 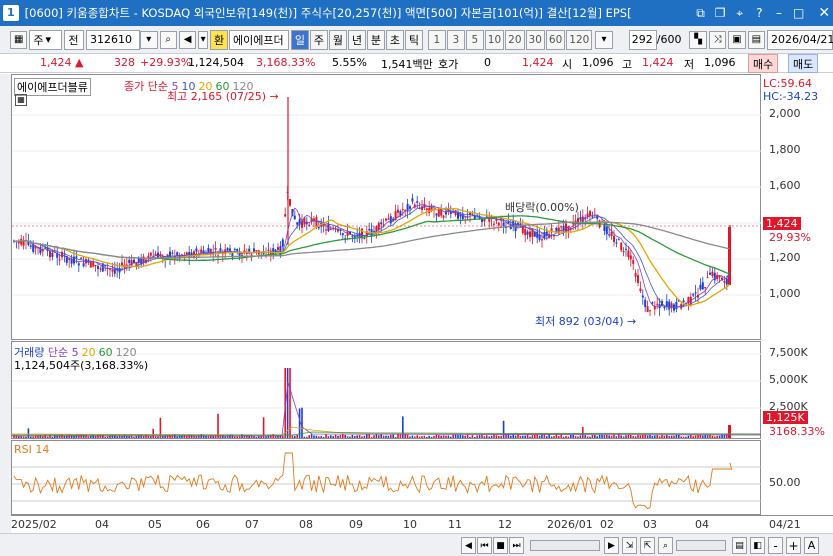 I want to click on calendar-icon: ▤, so click(x=756, y=39).